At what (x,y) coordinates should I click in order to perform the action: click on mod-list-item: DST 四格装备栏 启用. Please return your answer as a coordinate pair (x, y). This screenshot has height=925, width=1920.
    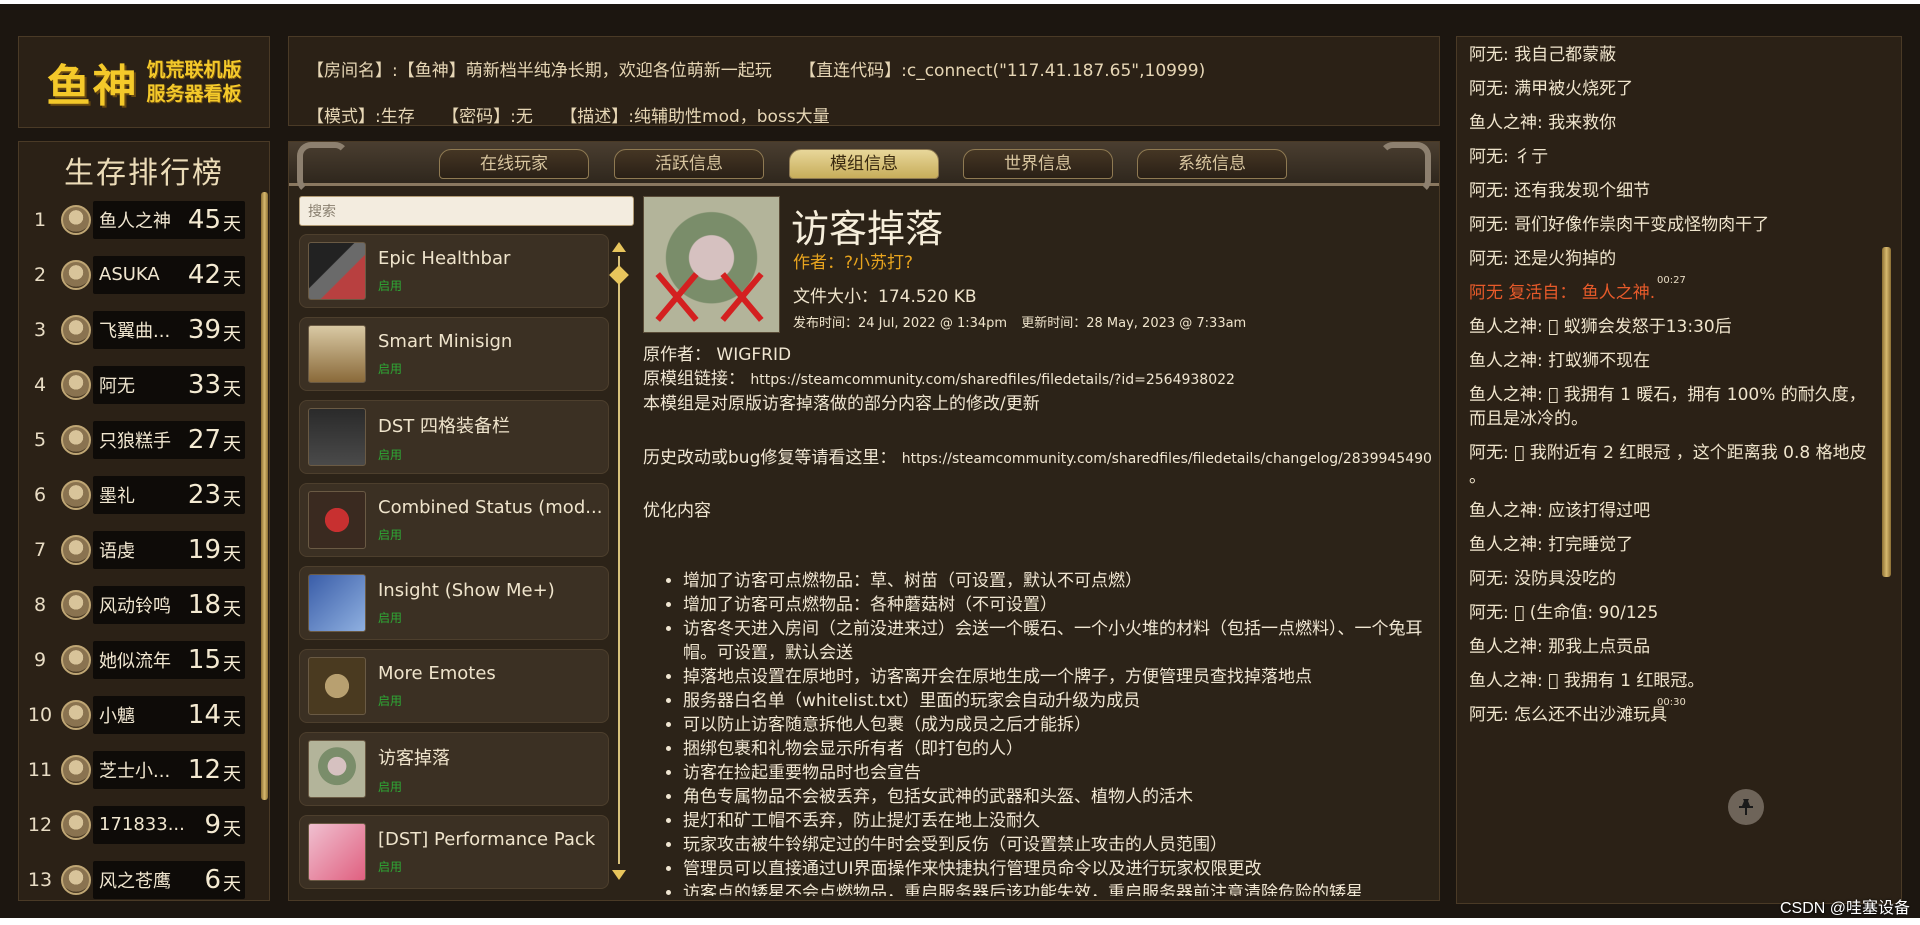
    Looking at the image, I should click on (454, 437).